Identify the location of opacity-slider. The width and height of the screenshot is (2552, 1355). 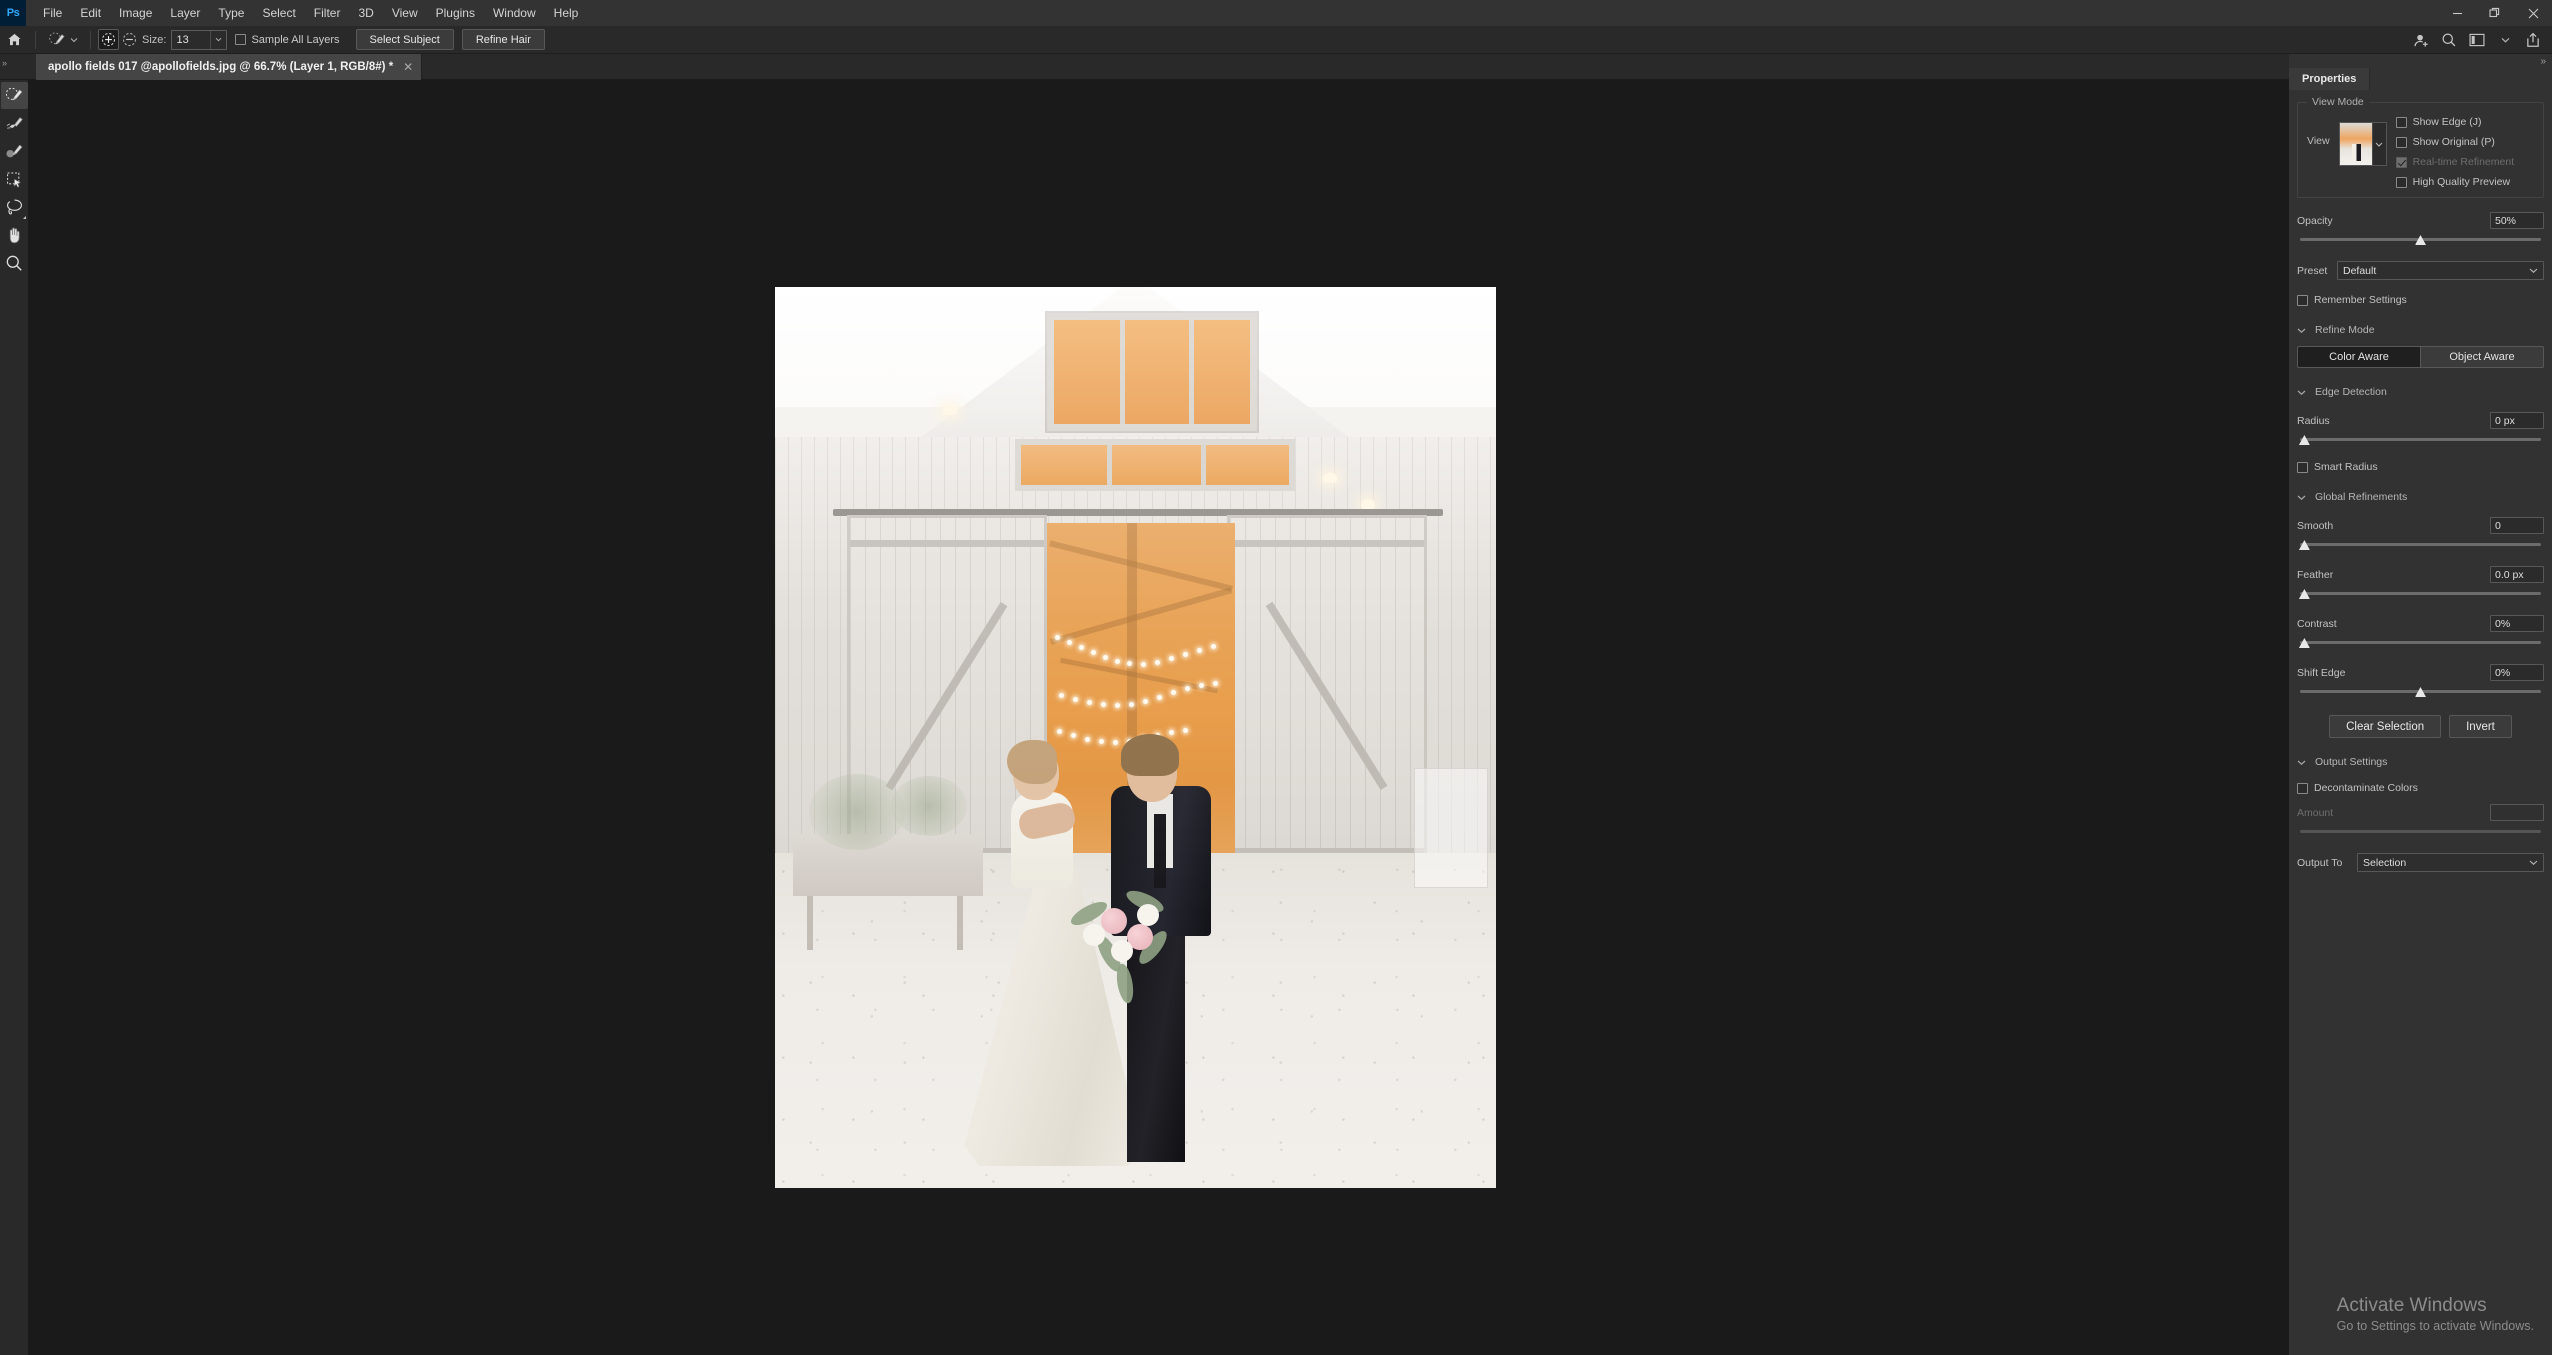
(2420, 241).